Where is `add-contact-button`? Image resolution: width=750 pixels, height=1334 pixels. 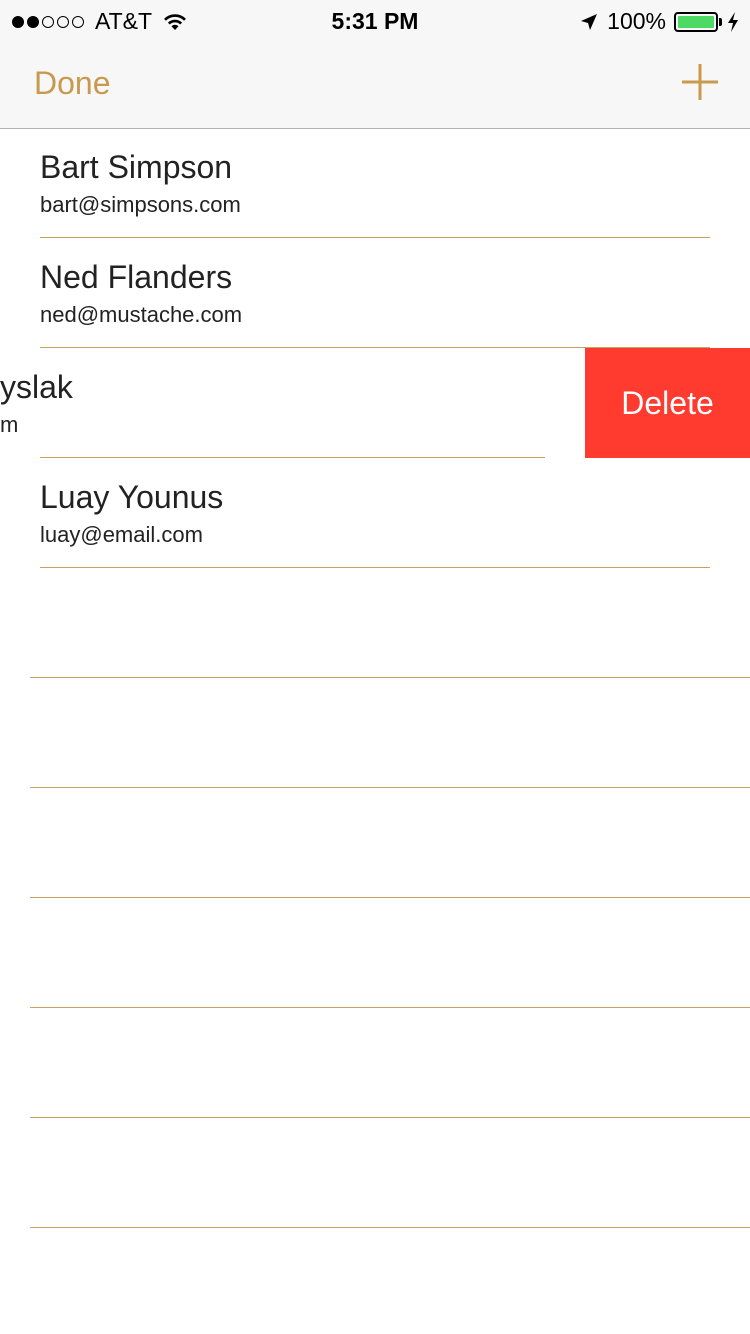 add-contact-button is located at coordinates (700, 82).